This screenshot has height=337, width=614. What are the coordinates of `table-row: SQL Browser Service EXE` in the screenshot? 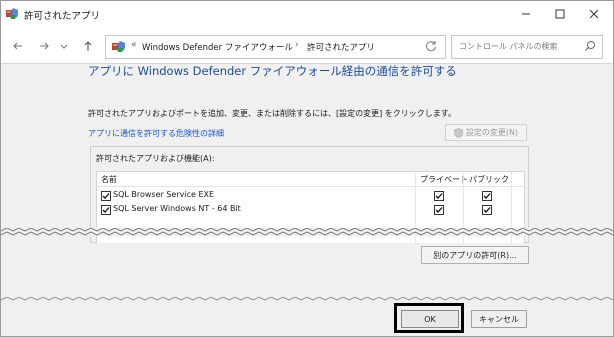 It's located at (310, 195).